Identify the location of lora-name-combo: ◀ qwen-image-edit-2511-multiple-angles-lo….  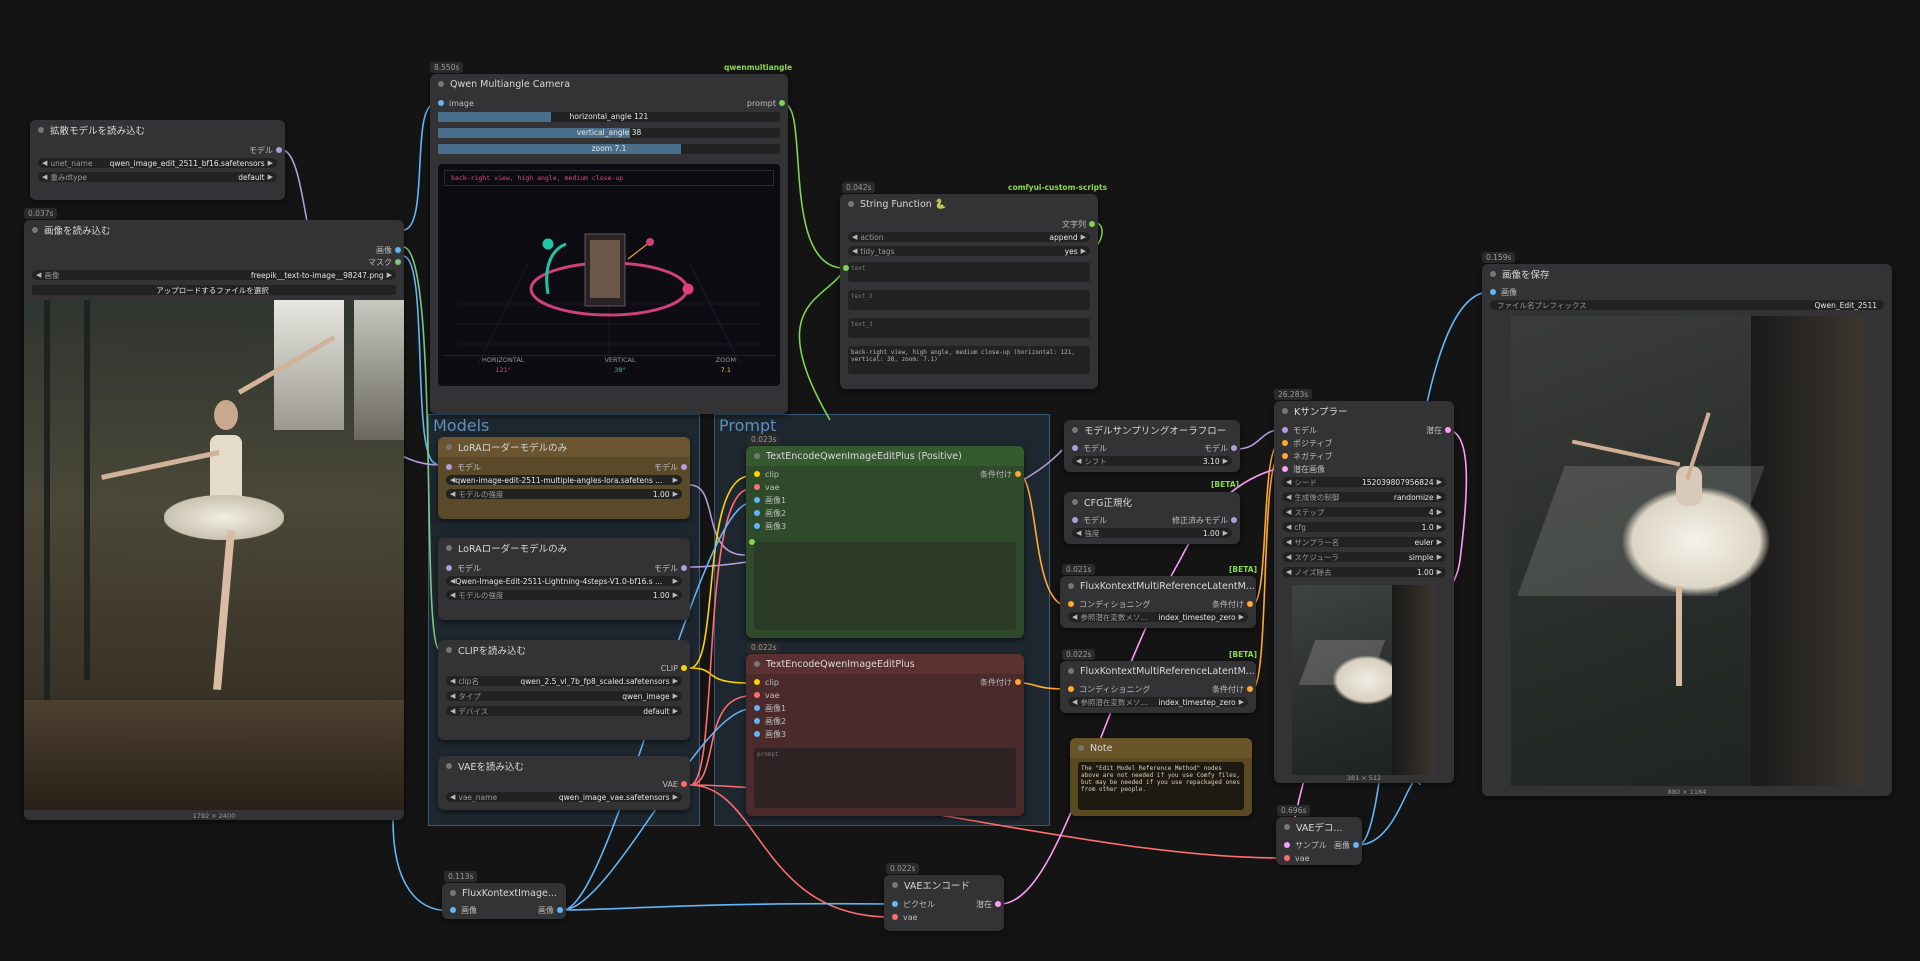
(564, 480).